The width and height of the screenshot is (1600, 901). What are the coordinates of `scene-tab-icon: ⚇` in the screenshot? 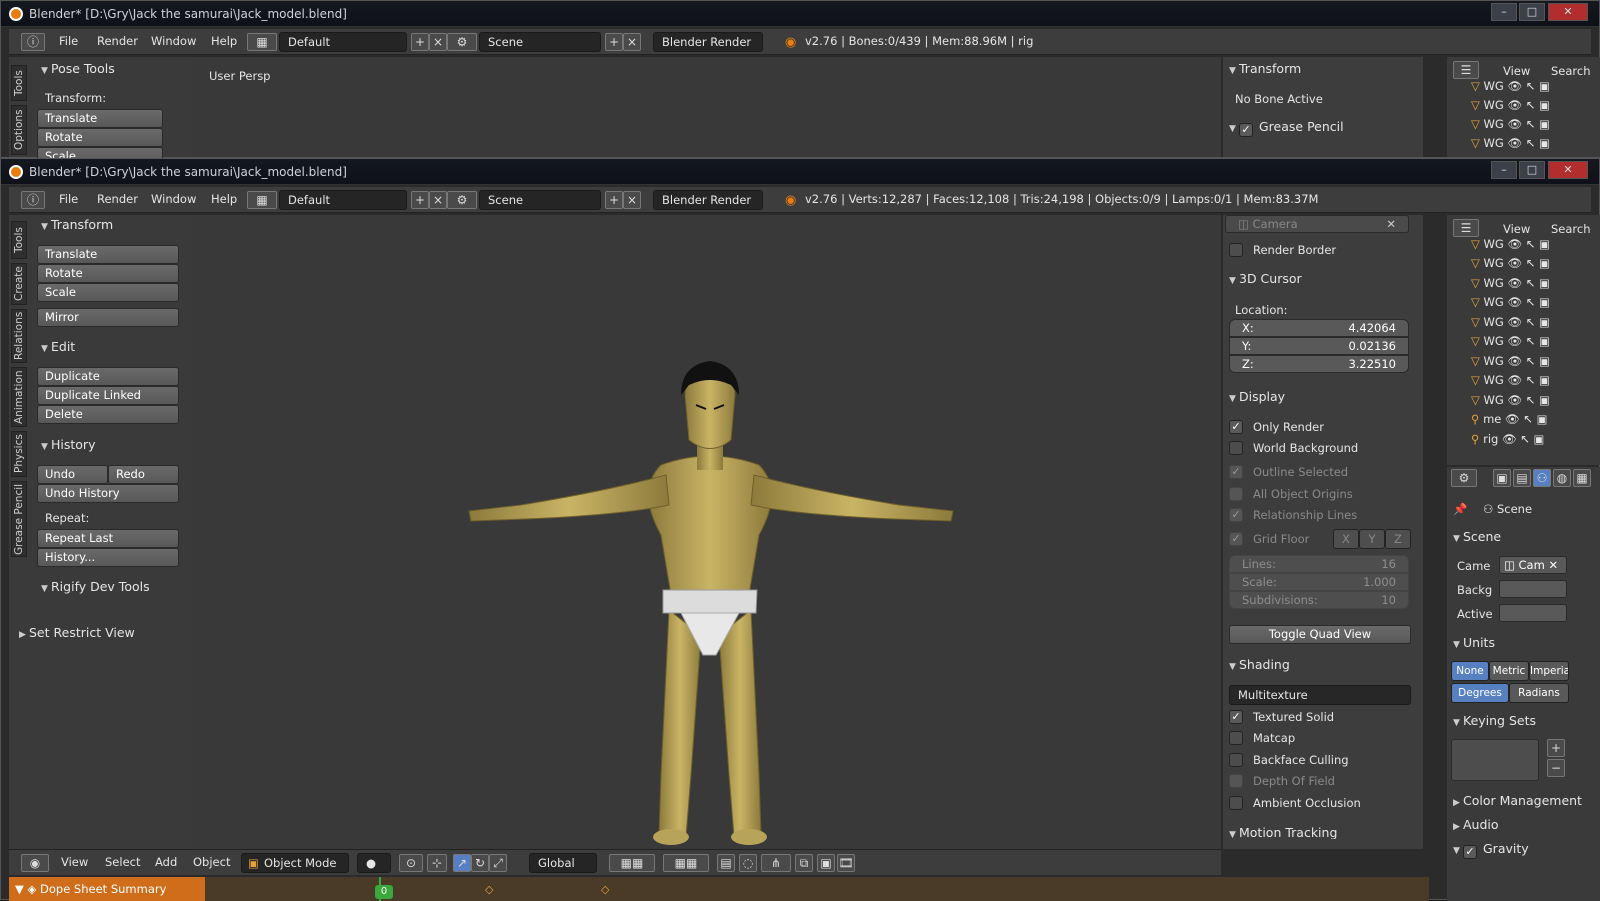 It's located at (1542, 478).